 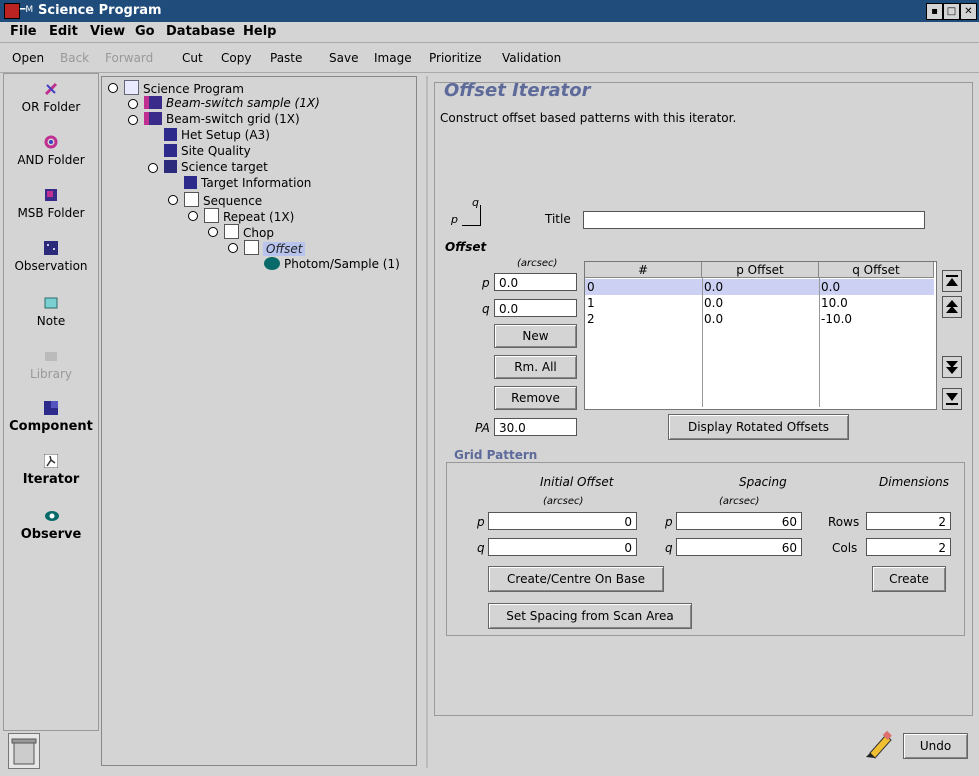 What do you see at coordinates (223, 200) in the screenshot?
I see `tree-node-sequence: Sequence` at bounding box center [223, 200].